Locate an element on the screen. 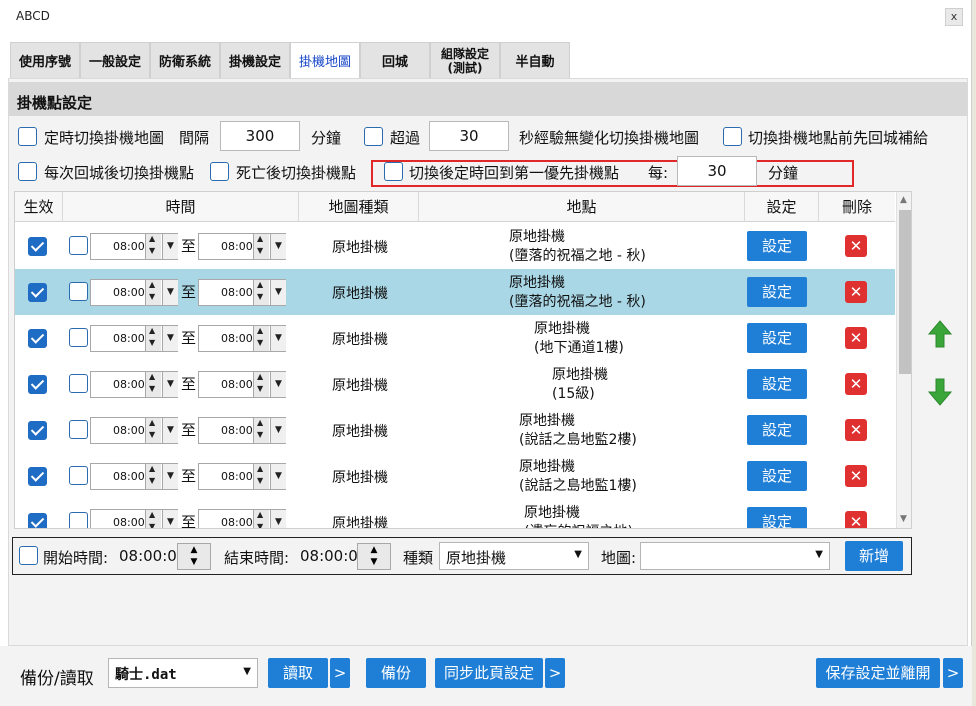  tab-semi-auto: 半自動 is located at coordinates (535, 60).